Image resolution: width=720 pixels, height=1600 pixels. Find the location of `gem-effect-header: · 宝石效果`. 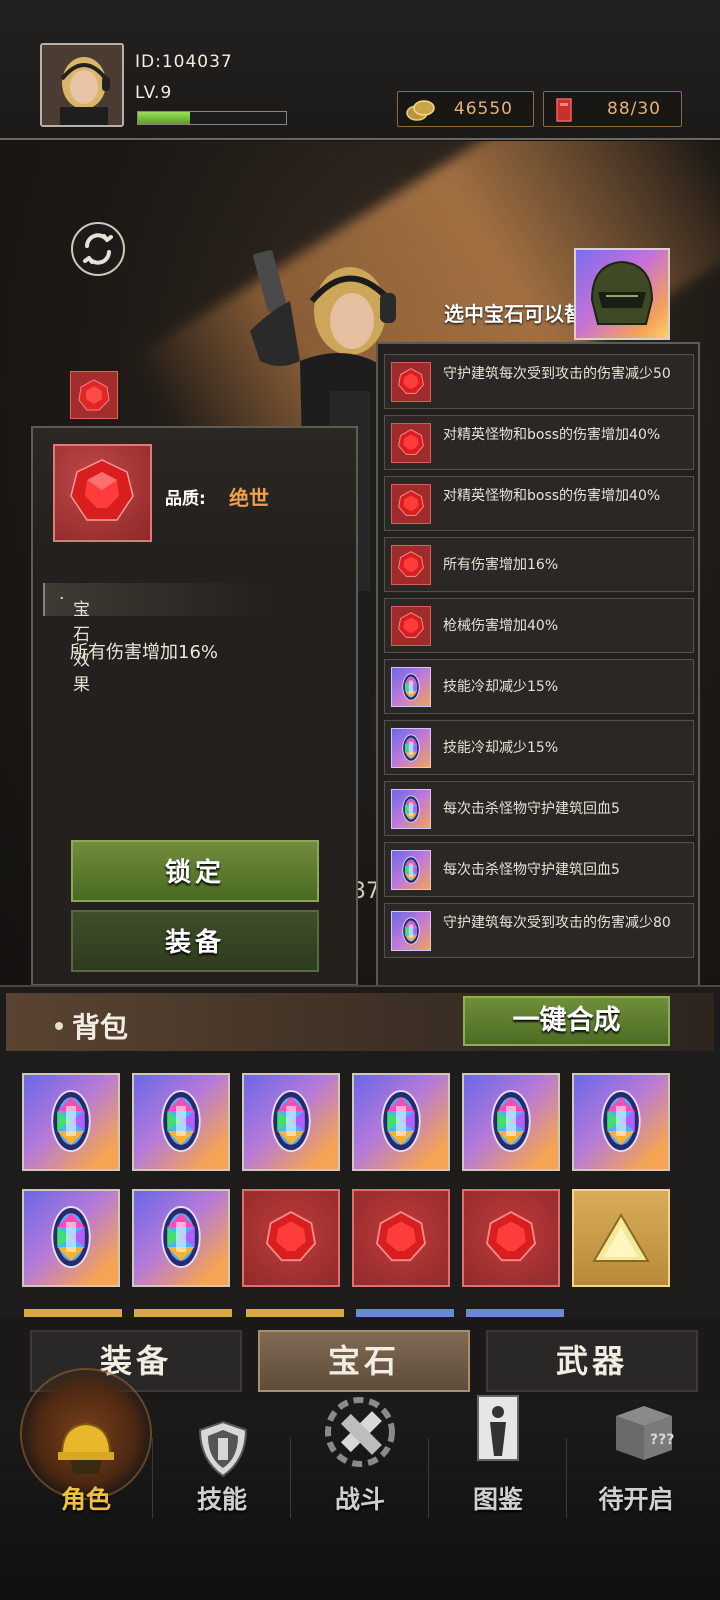

gem-effect-header: · 宝石效果 is located at coordinates (158, 639).